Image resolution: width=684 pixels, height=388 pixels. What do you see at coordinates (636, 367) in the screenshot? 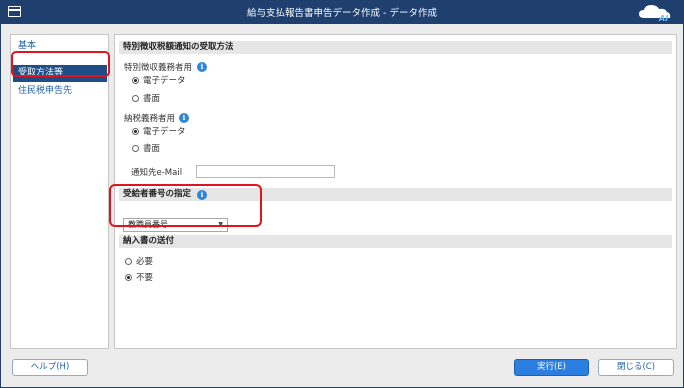
I see `close-button: 閉じる(C)` at bounding box center [636, 367].